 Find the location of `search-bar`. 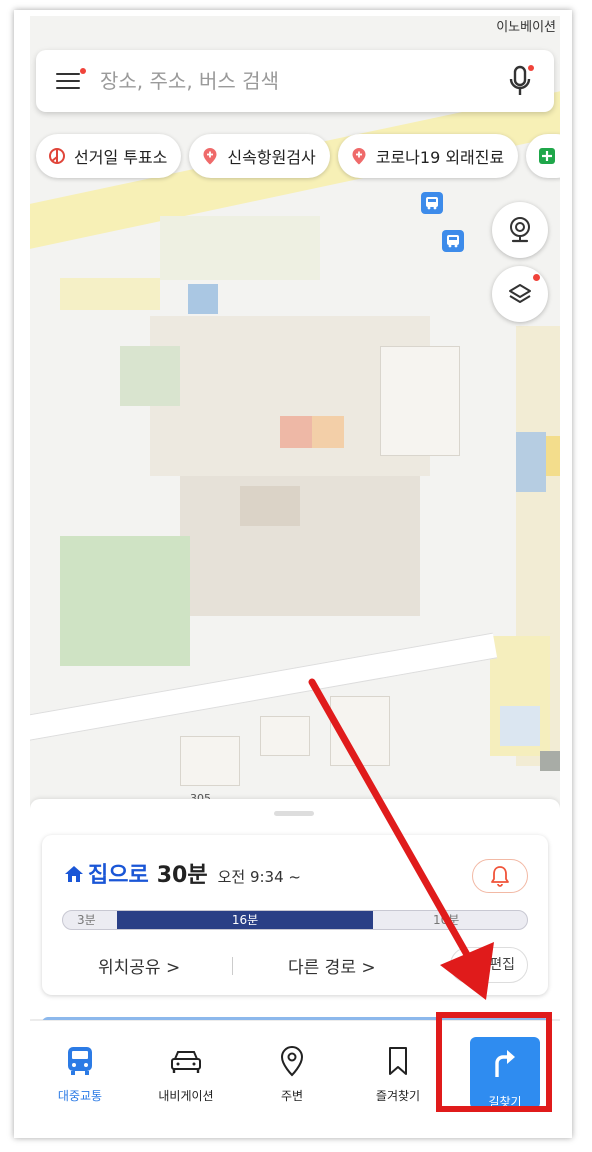

search-bar is located at coordinates (295, 81).